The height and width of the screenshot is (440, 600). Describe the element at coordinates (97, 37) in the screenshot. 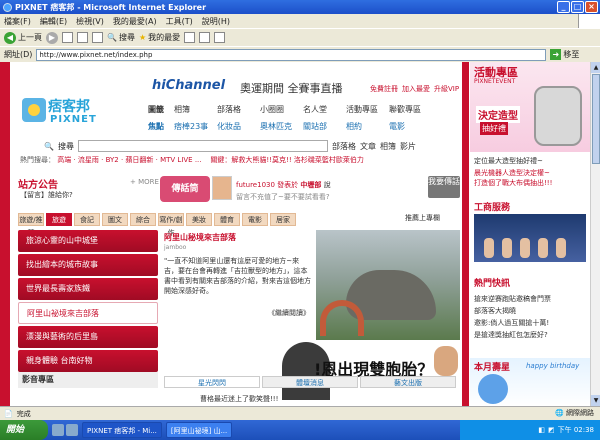

I see `home-icon` at that location.